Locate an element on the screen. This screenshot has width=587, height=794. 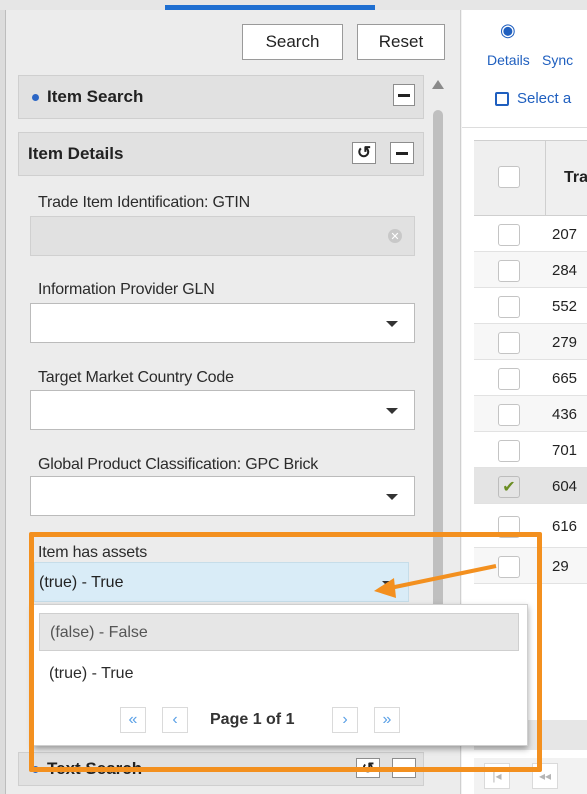
gpc-label: Global Product Classification: GPC Brick is located at coordinates (178, 464).